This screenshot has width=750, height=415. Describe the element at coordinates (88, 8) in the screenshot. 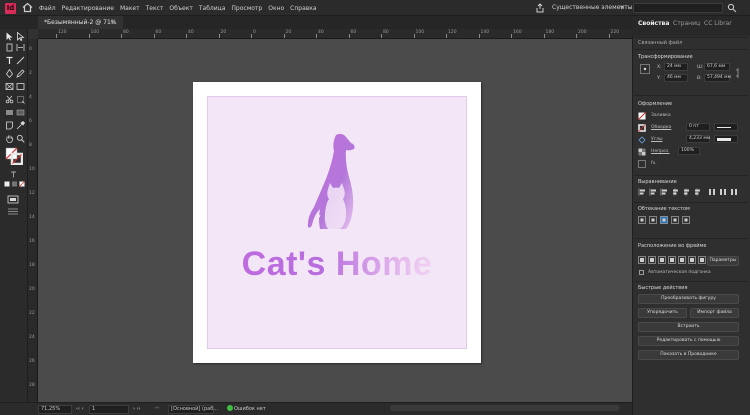

I see `menu-edit: Редактирование` at that location.